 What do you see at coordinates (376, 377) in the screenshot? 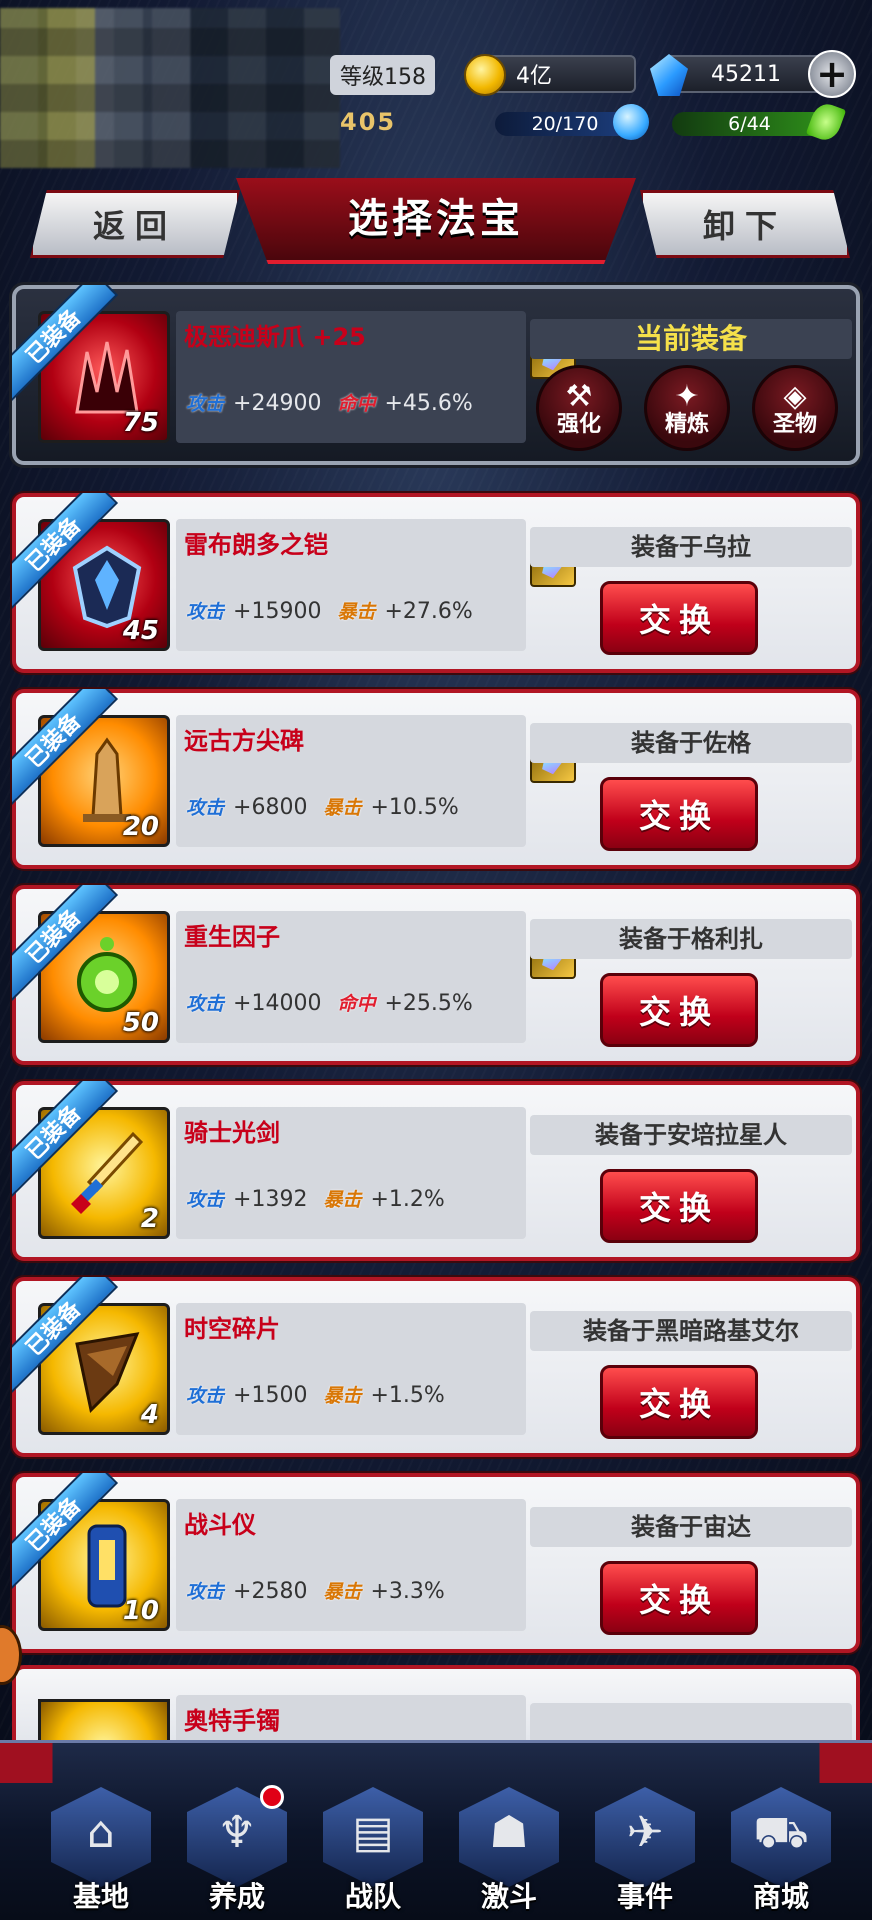
I see `item-info: 极恶迪斯爪 +25 攻击 +24900 命中 +45.6%` at bounding box center [376, 377].